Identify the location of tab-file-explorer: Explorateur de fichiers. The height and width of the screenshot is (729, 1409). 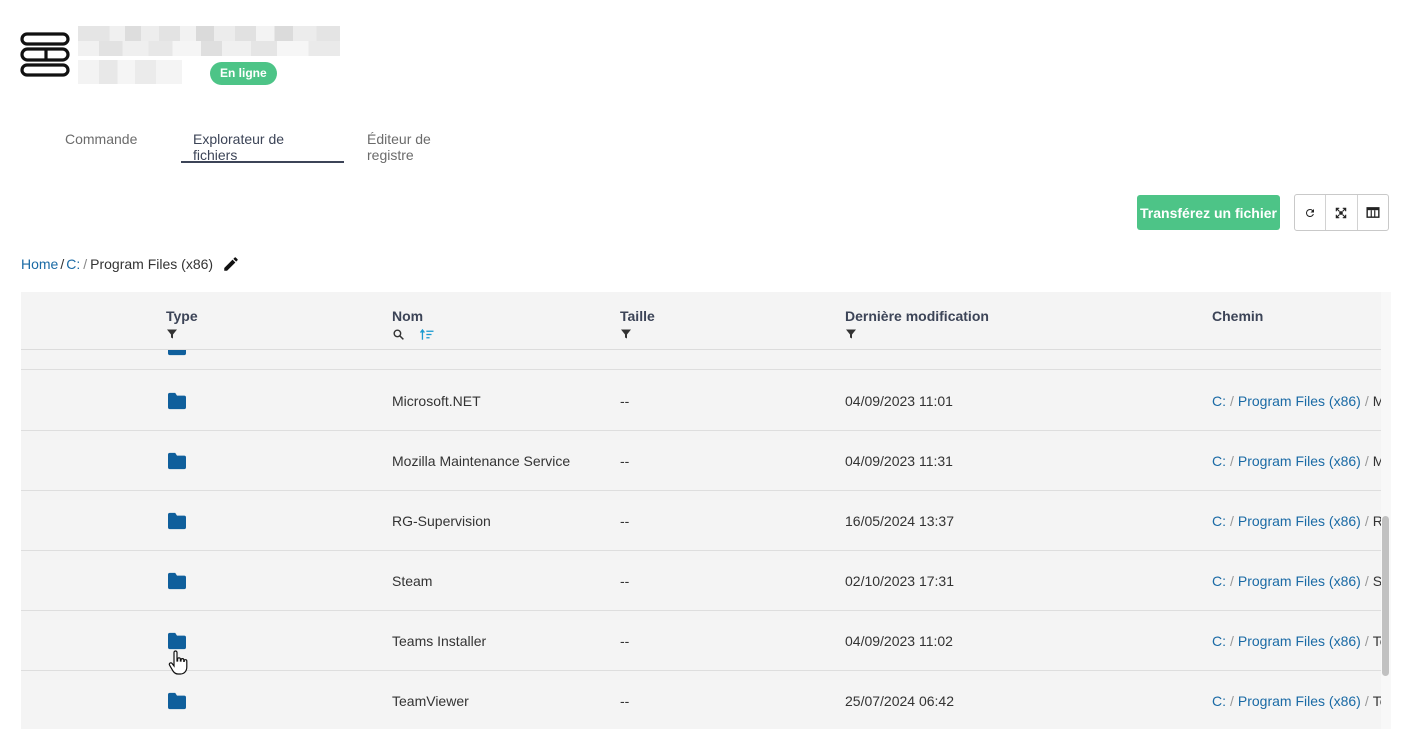
(262, 140).